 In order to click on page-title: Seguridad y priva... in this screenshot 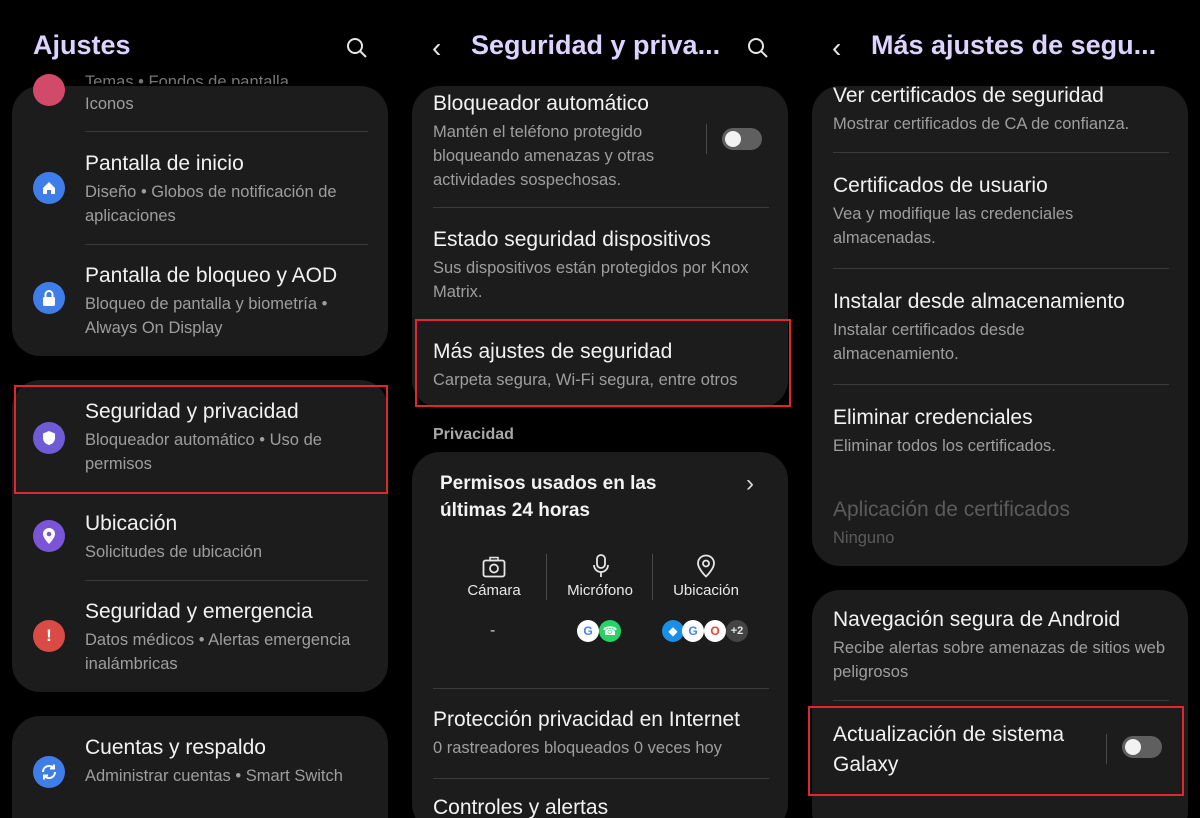, I will do `click(596, 45)`.